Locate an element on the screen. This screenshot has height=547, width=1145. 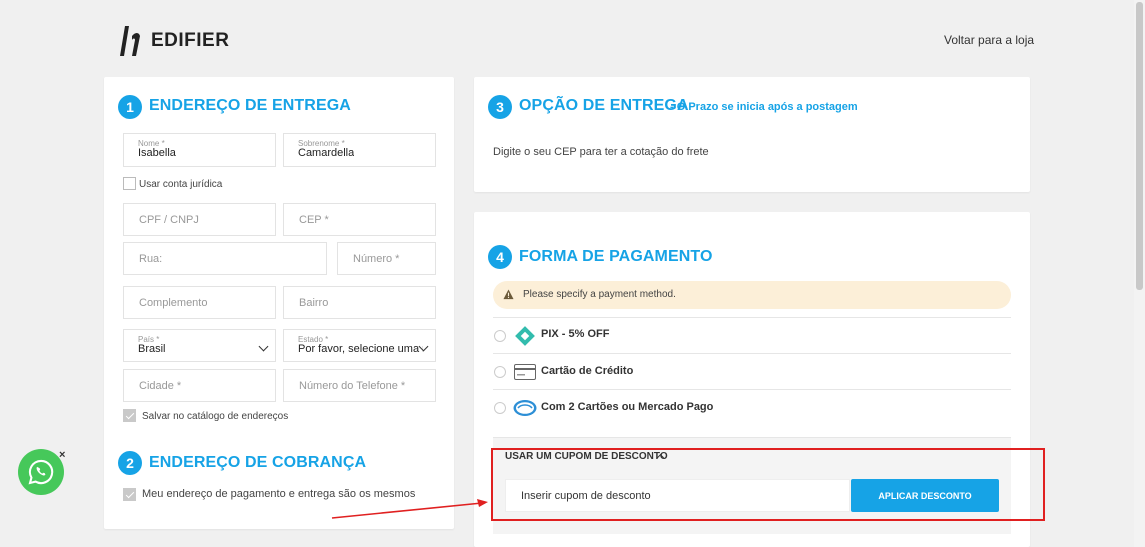
country-select: País * Brasil is located at coordinates (199, 345).